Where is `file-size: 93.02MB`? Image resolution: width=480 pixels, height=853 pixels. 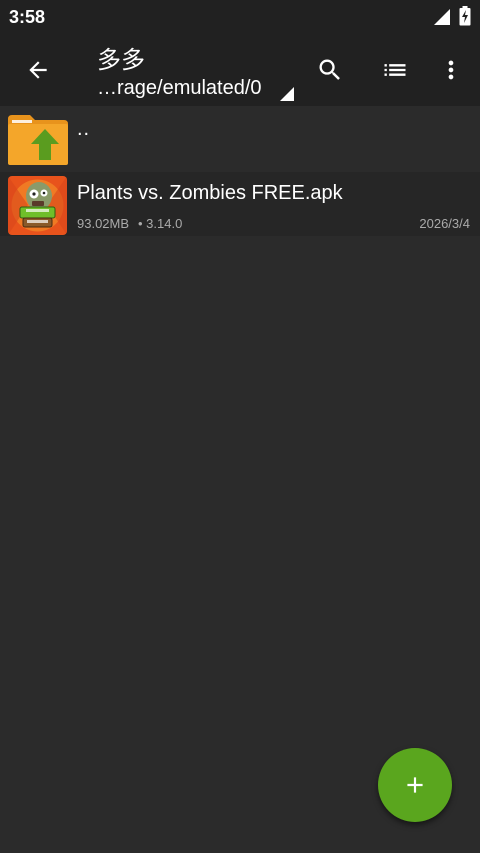
file-size: 93.02MB is located at coordinates (103, 223).